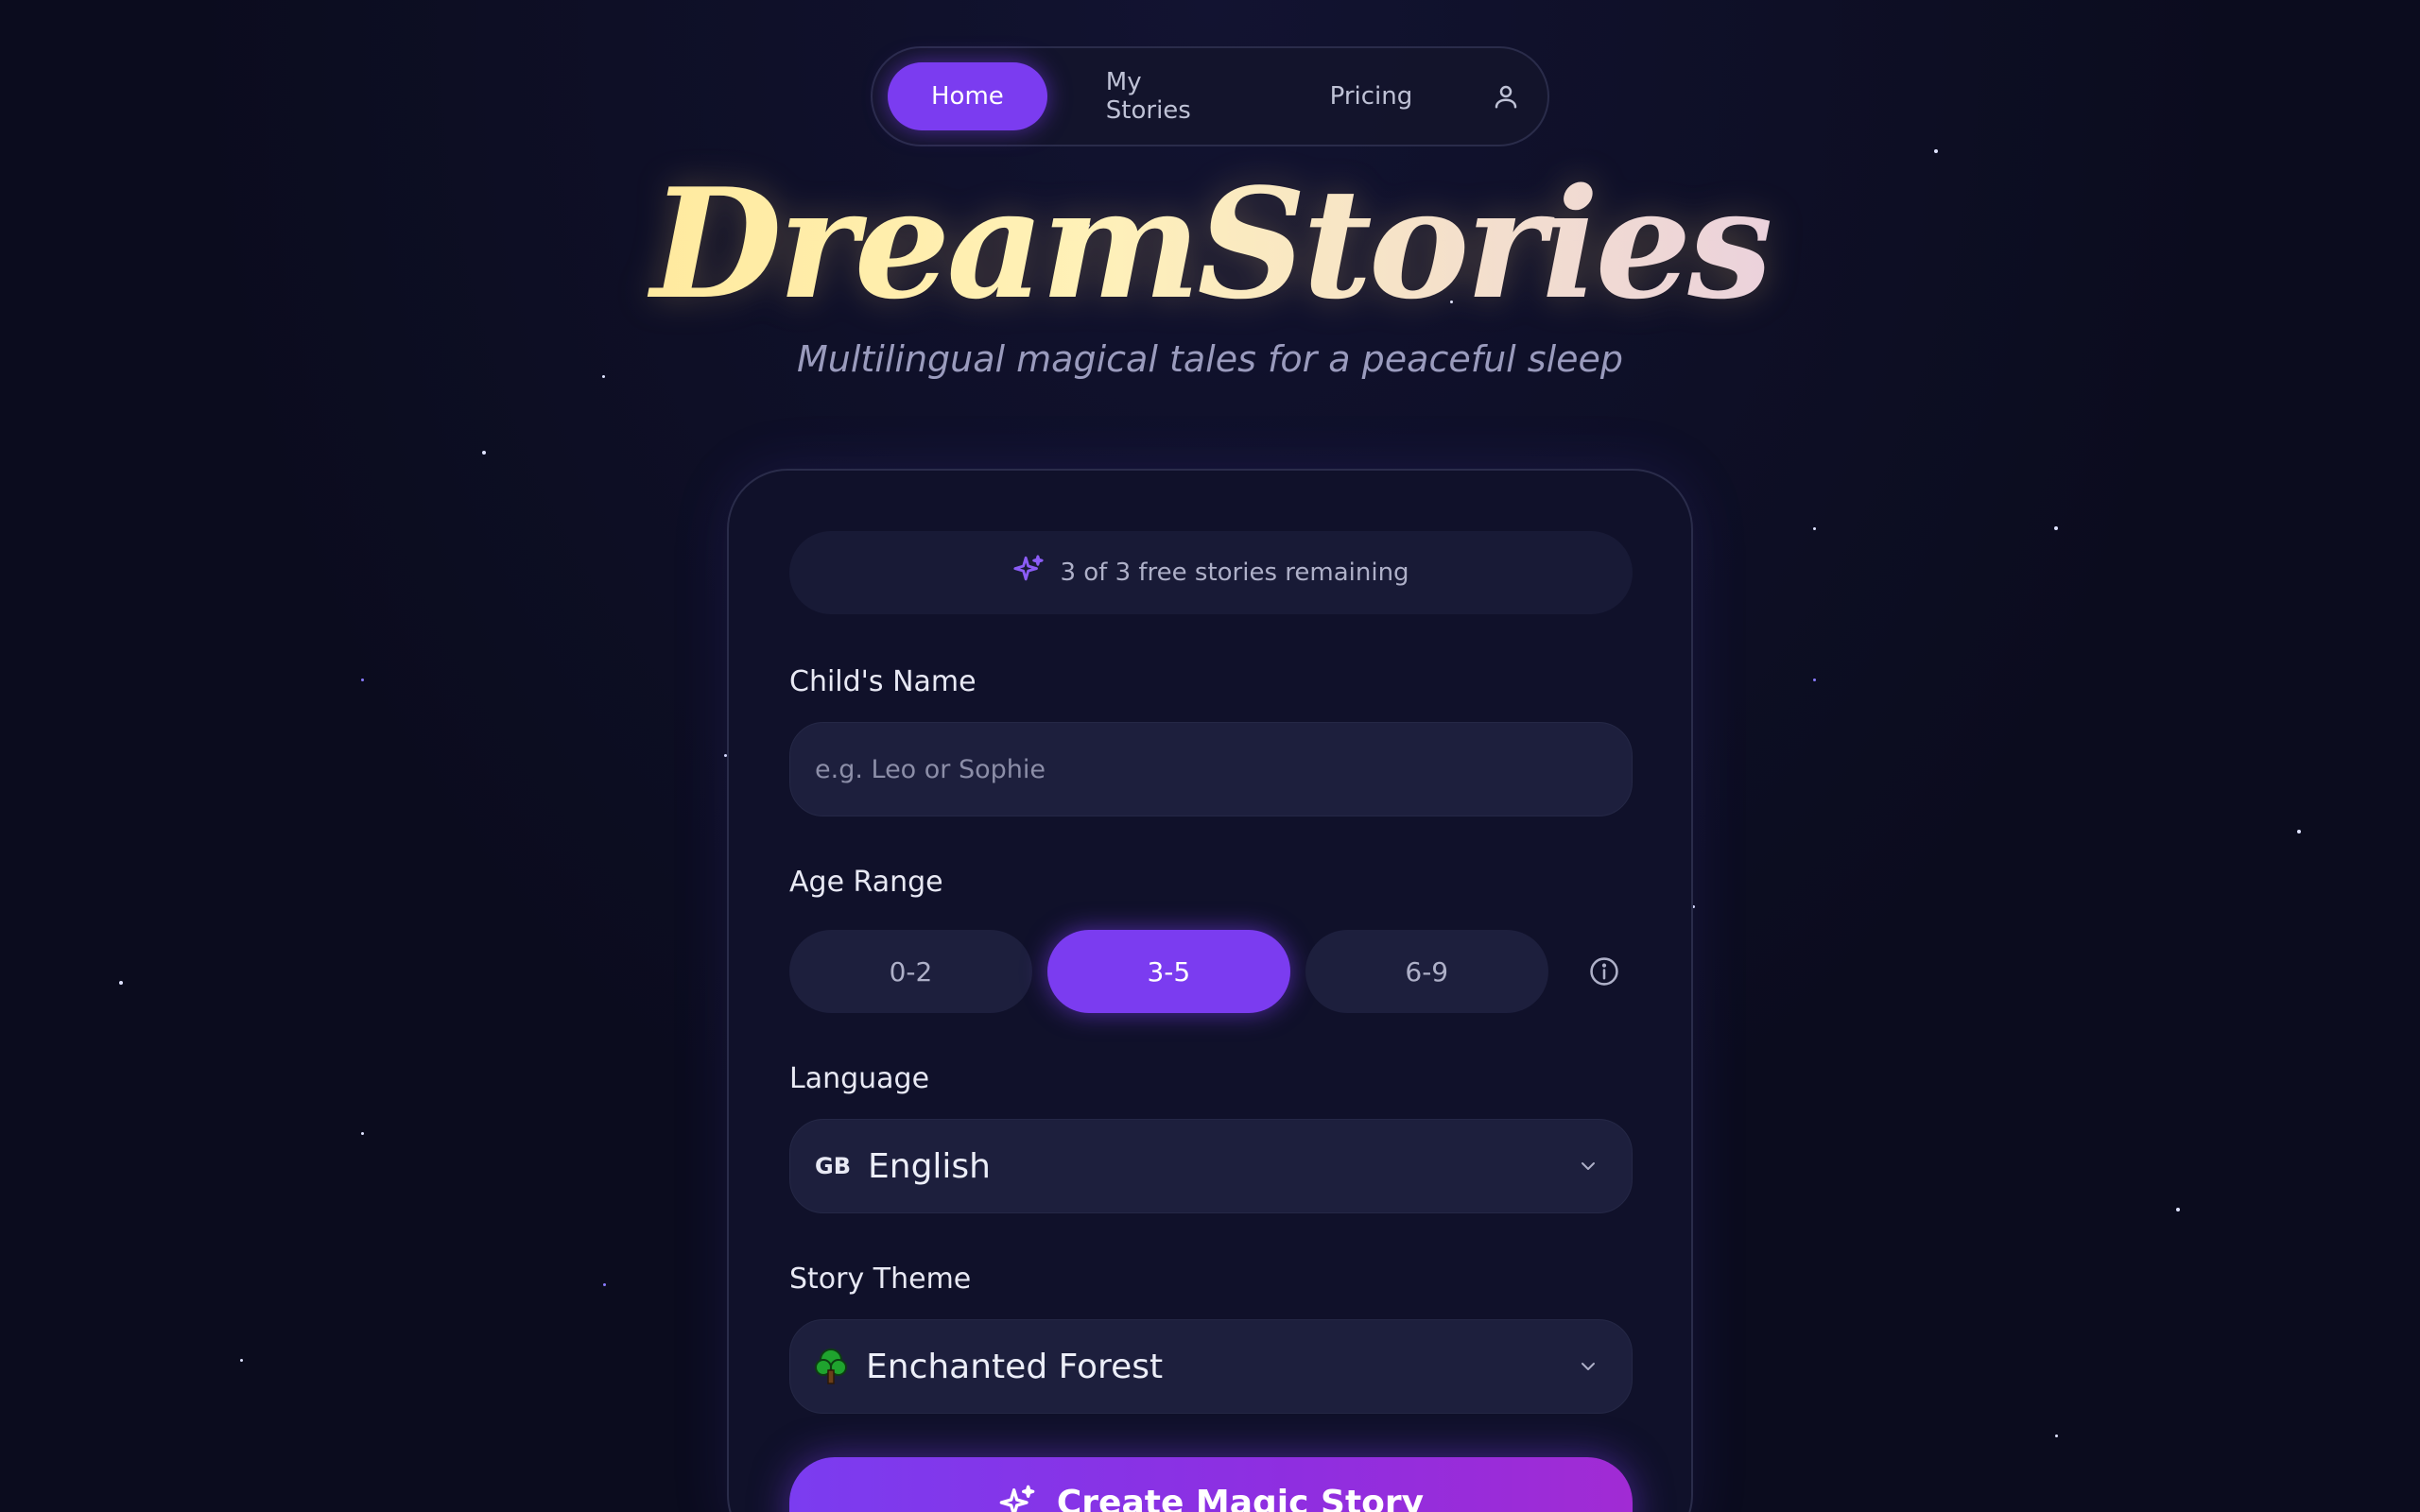 The width and height of the screenshot is (2420, 1512). What do you see at coordinates (1240, 1498) in the screenshot?
I see `create-story-label: Create Magic Story` at bounding box center [1240, 1498].